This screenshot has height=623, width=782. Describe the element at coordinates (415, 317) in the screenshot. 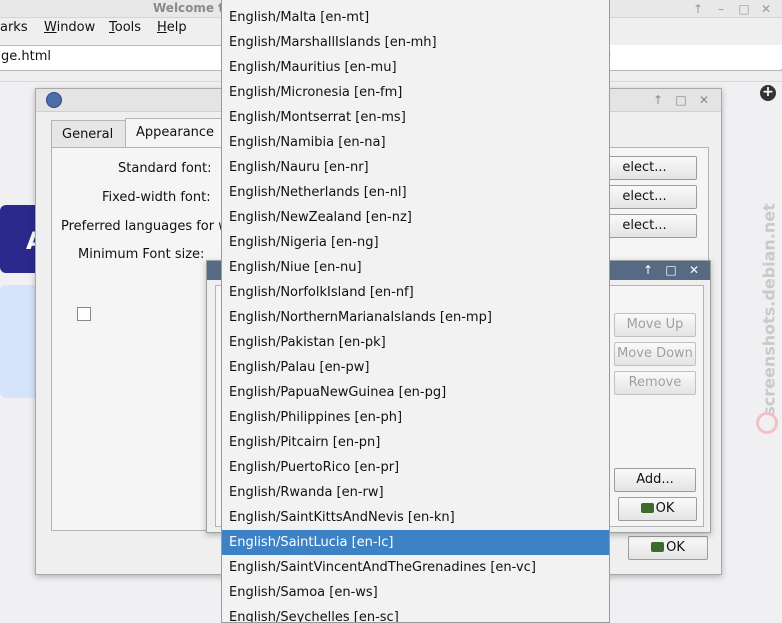

I see `language-option: English/NorthernMarianaIslands [en-mp]` at that location.